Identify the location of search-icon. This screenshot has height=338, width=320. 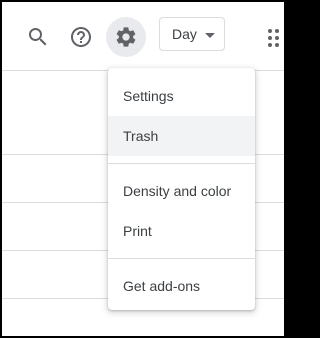
(38, 37).